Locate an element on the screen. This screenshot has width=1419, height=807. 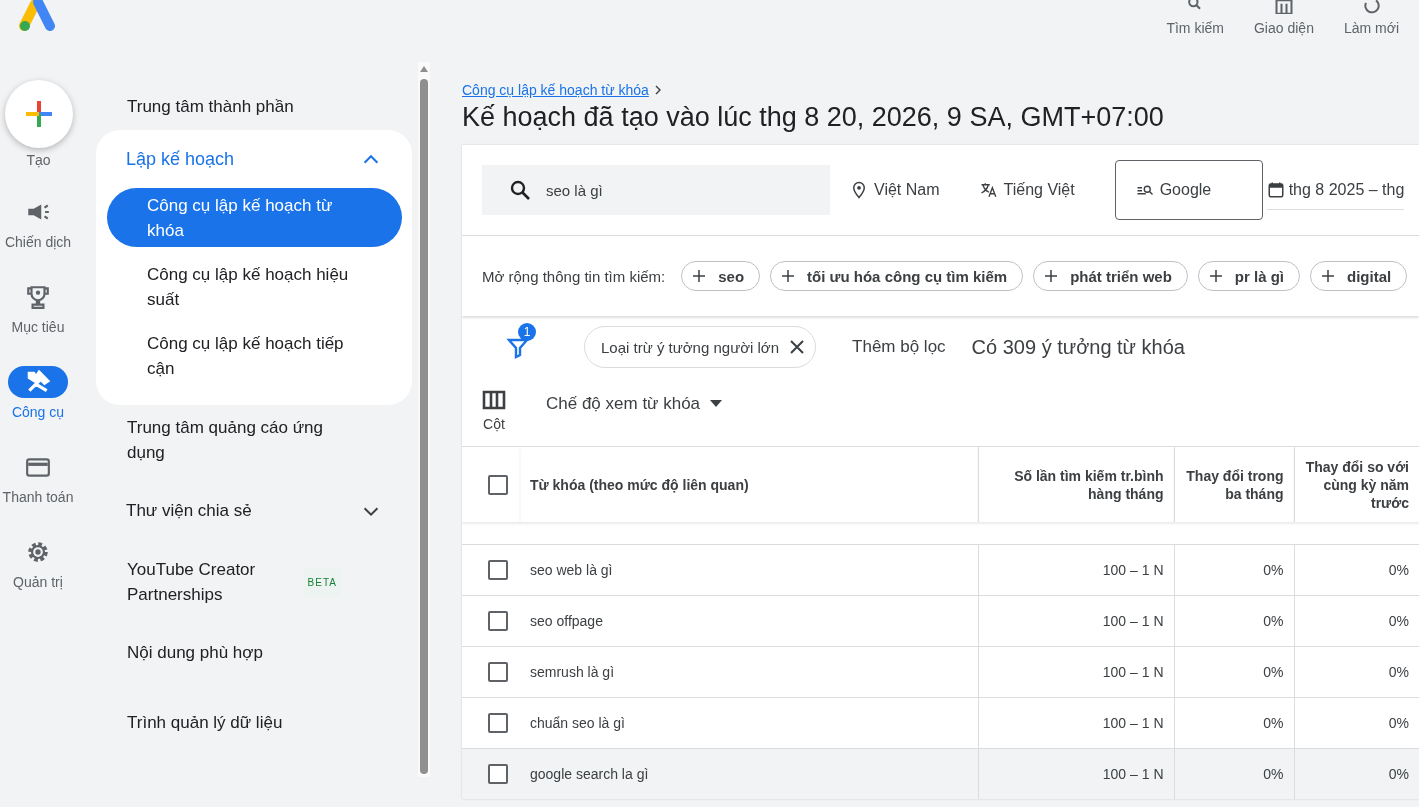
pin-icon is located at coordinates (859, 190).